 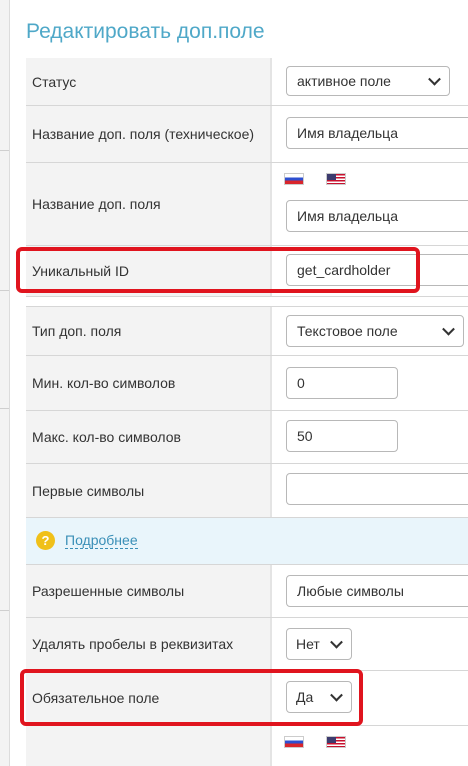 I want to click on name-label: Название доп. поля, so click(x=149, y=204).